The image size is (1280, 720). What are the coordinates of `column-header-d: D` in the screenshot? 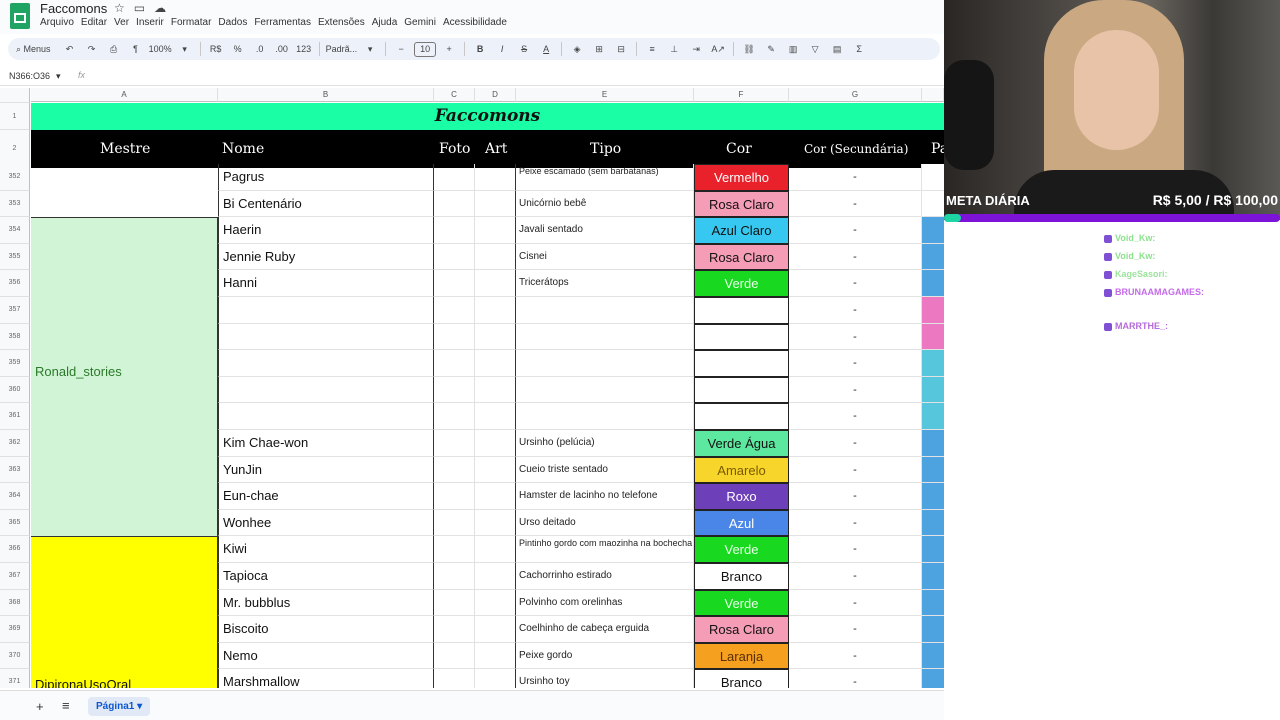 It's located at (495, 95).